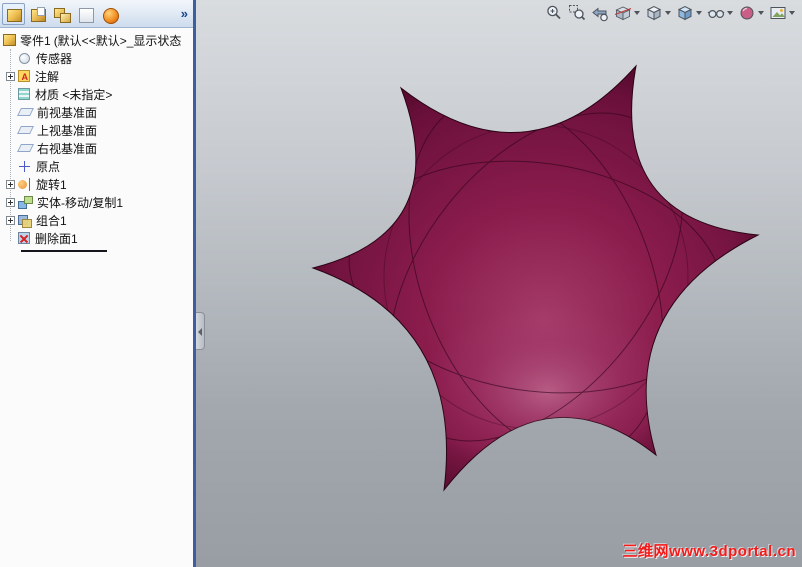 The width and height of the screenshot is (802, 567). I want to click on revolve1-icon, so click(25, 184).